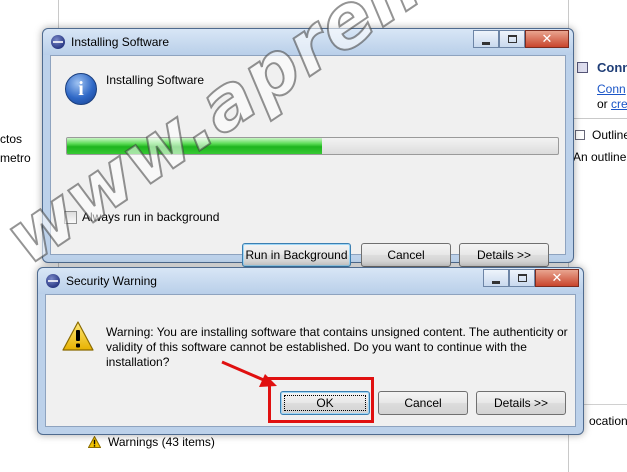 The image size is (627, 472). What do you see at coordinates (321, 400) in the screenshot?
I see `ok-highlight-box` at bounding box center [321, 400].